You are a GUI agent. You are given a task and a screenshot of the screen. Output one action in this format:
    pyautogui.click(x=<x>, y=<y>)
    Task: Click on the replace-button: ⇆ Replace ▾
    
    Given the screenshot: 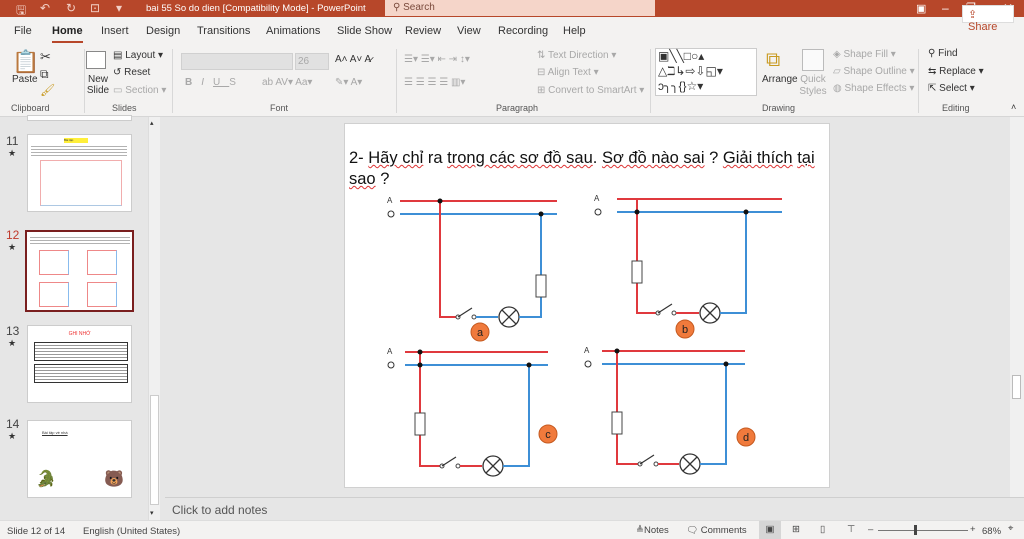 What is the action you would take?
    pyautogui.click(x=956, y=71)
    